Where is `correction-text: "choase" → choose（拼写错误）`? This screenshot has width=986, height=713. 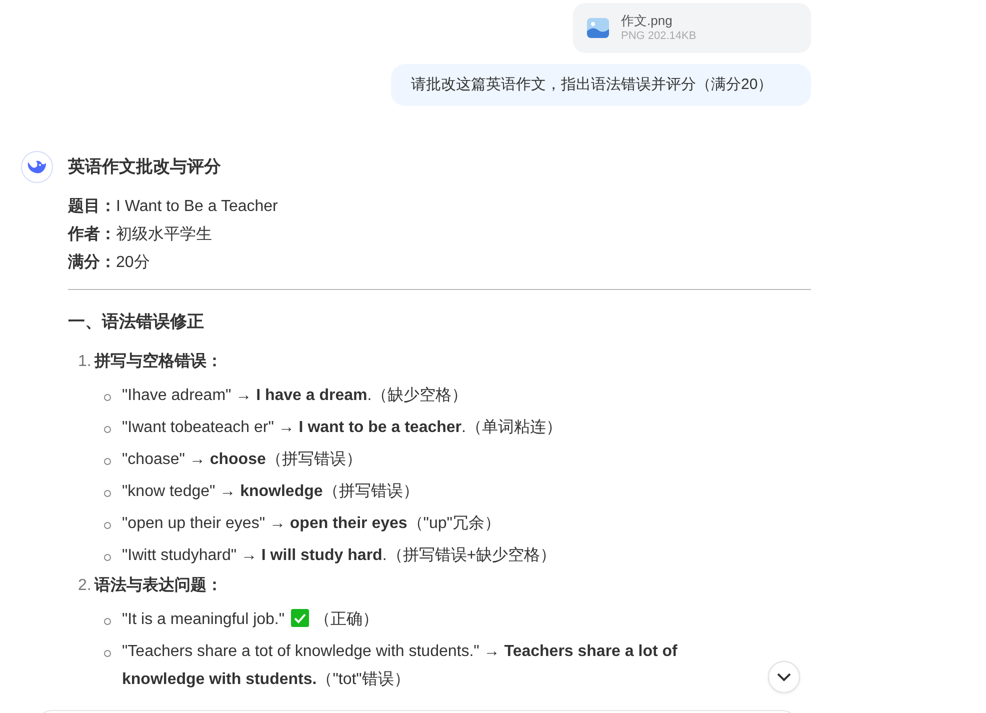
correction-text: "choase" → choose（拼写错误） is located at coordinates (242, 460).